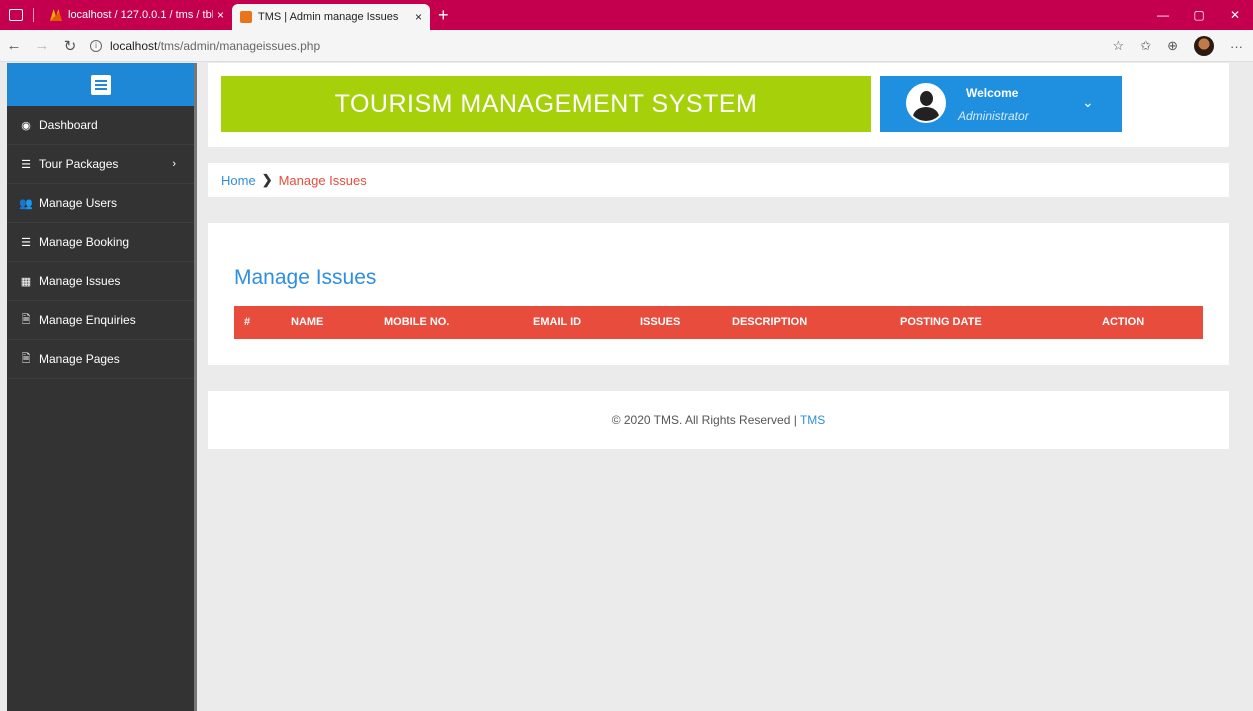  What do you see at coordinates (416, 322) in the screenshot?
I see `column-header-mobile: MOBILE NO.` at bounding box center [416, 322].